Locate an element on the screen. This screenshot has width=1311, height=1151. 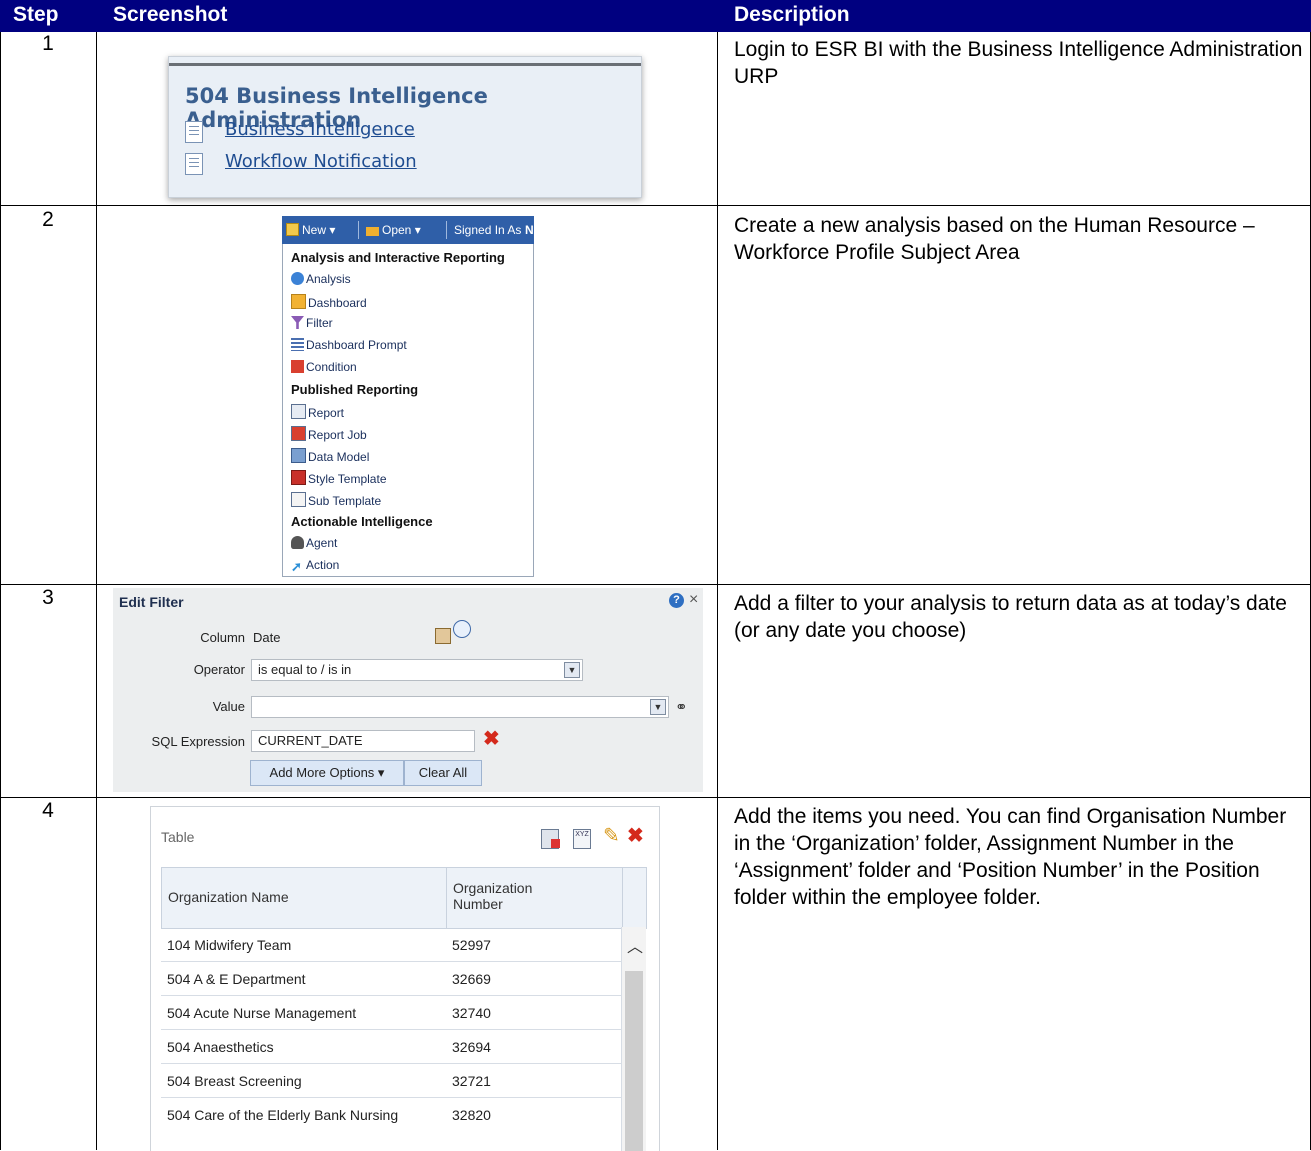
table-cell: 32669 is located at coordinates (471, 979).